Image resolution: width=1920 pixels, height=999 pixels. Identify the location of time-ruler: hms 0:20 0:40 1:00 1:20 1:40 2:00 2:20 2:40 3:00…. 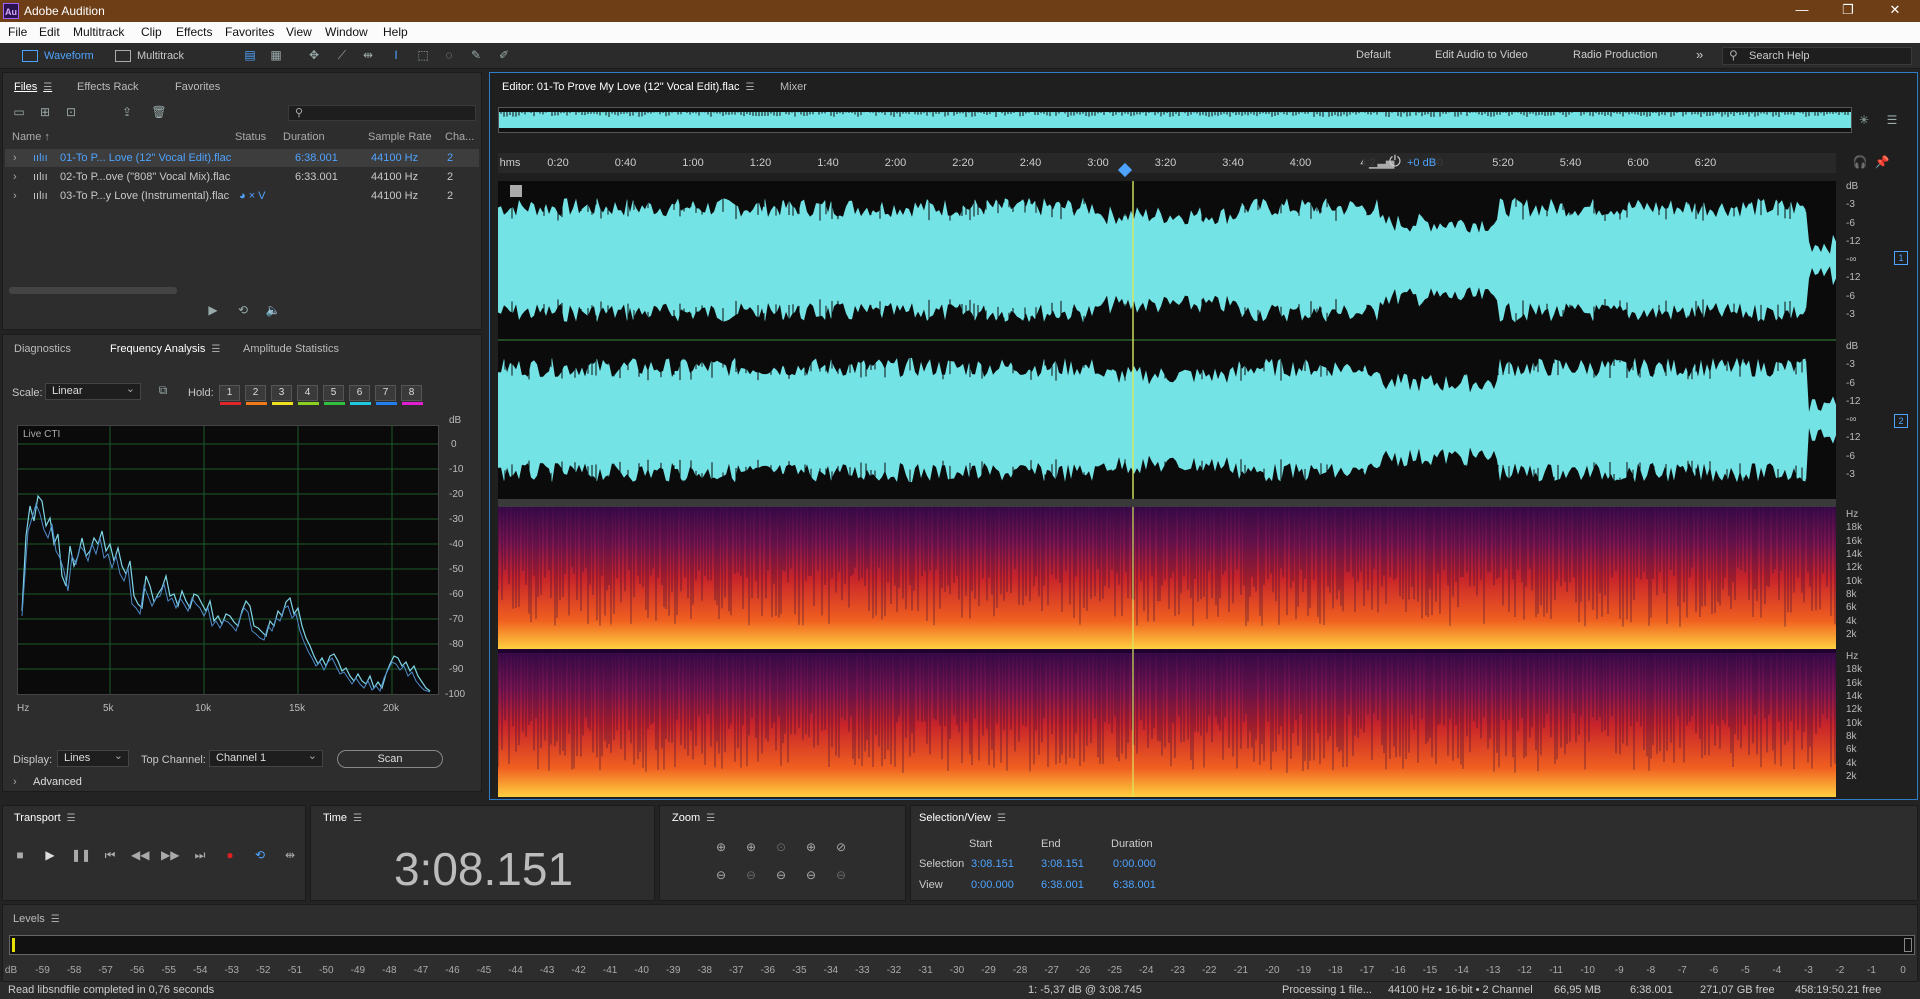
(1167, 163).